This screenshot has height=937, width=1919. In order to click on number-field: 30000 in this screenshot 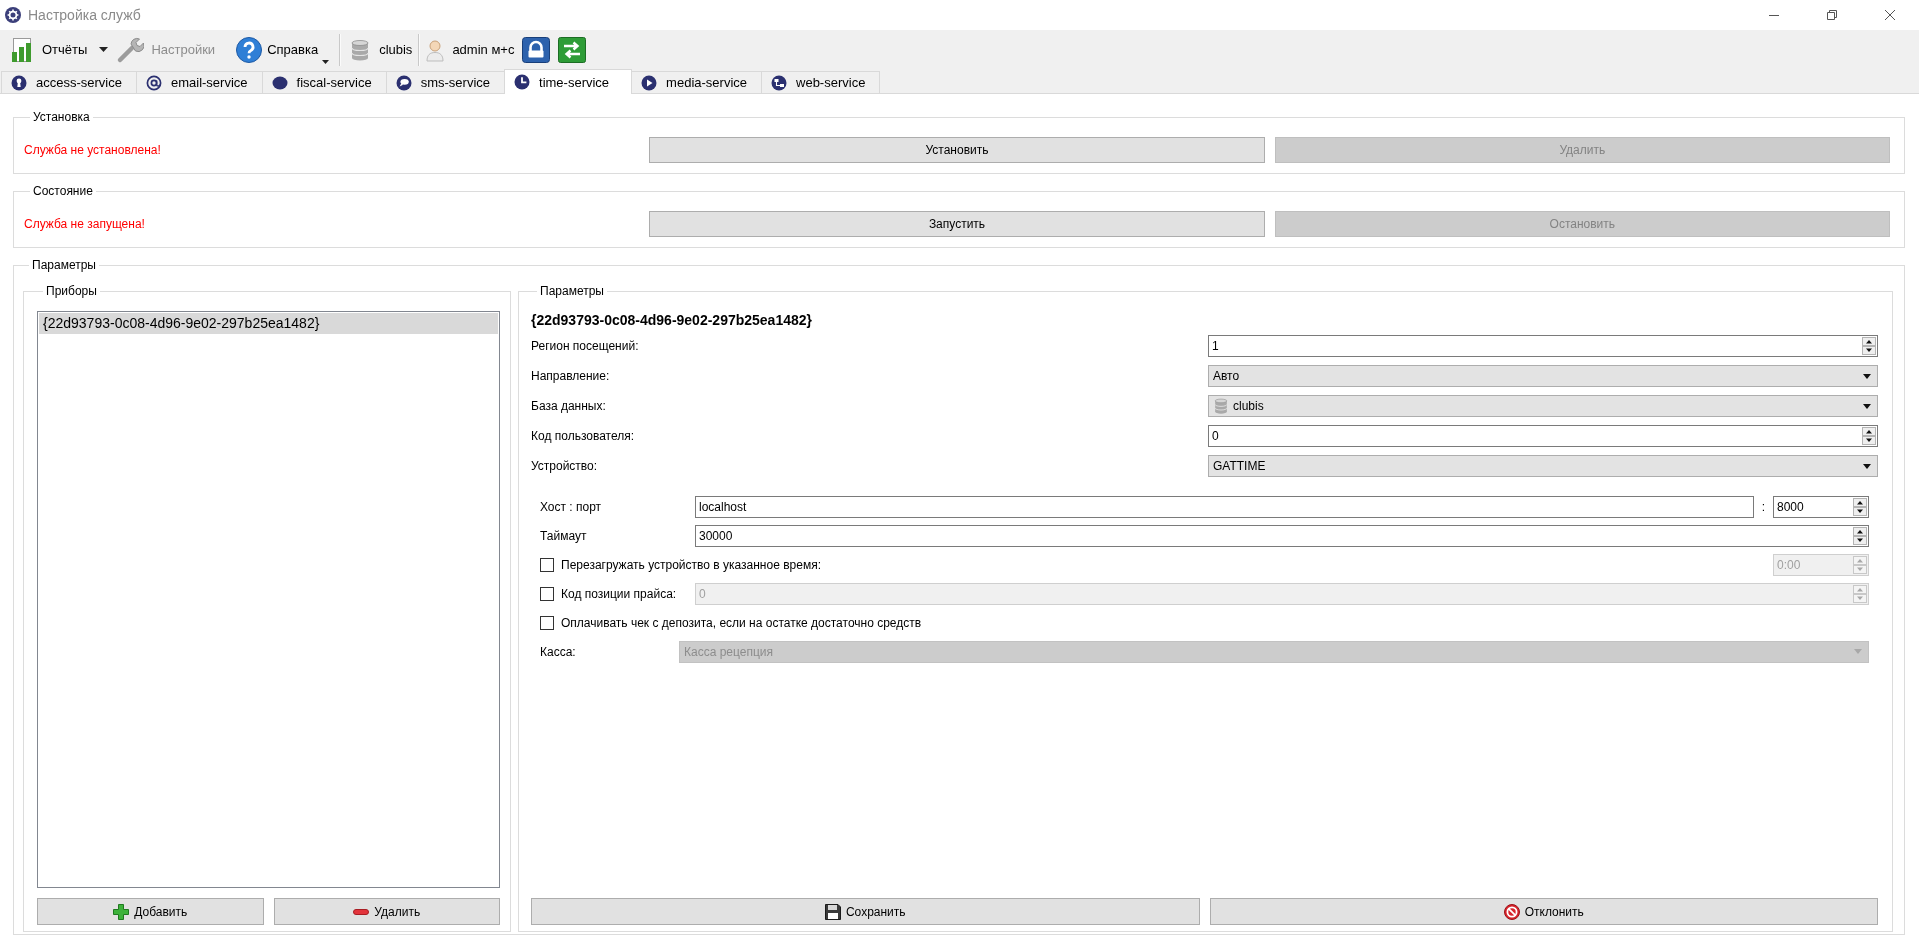, I will do `click(1282, 535)`.